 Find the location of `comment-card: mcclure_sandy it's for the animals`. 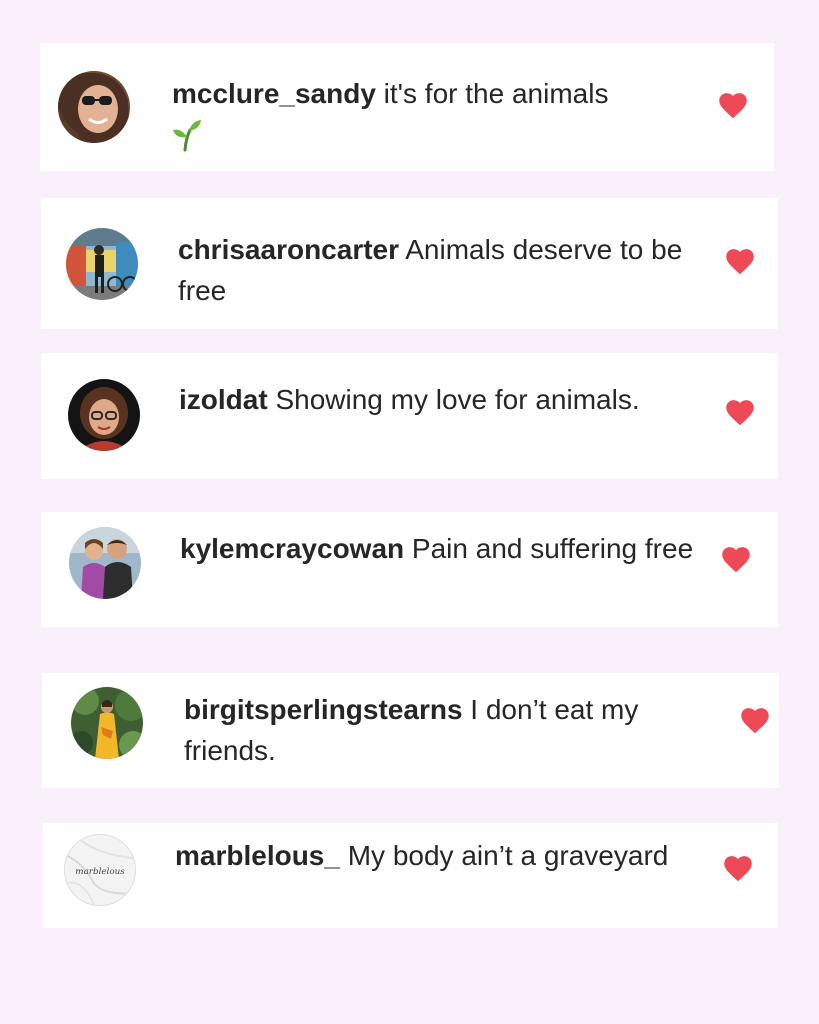

comment-card: mcclure_sandy it's for the animals is located at coordinates (407, 107).